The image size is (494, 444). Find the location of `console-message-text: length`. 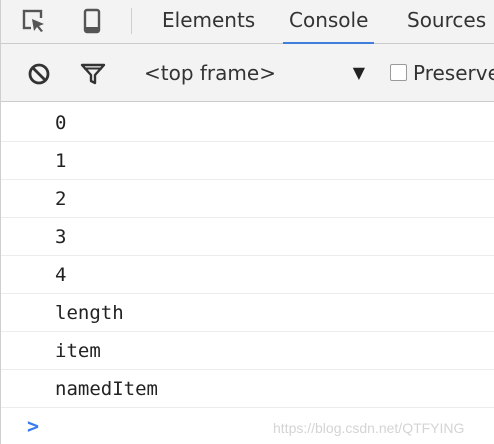

console-message-text: length is located at coordinates (89, 313).